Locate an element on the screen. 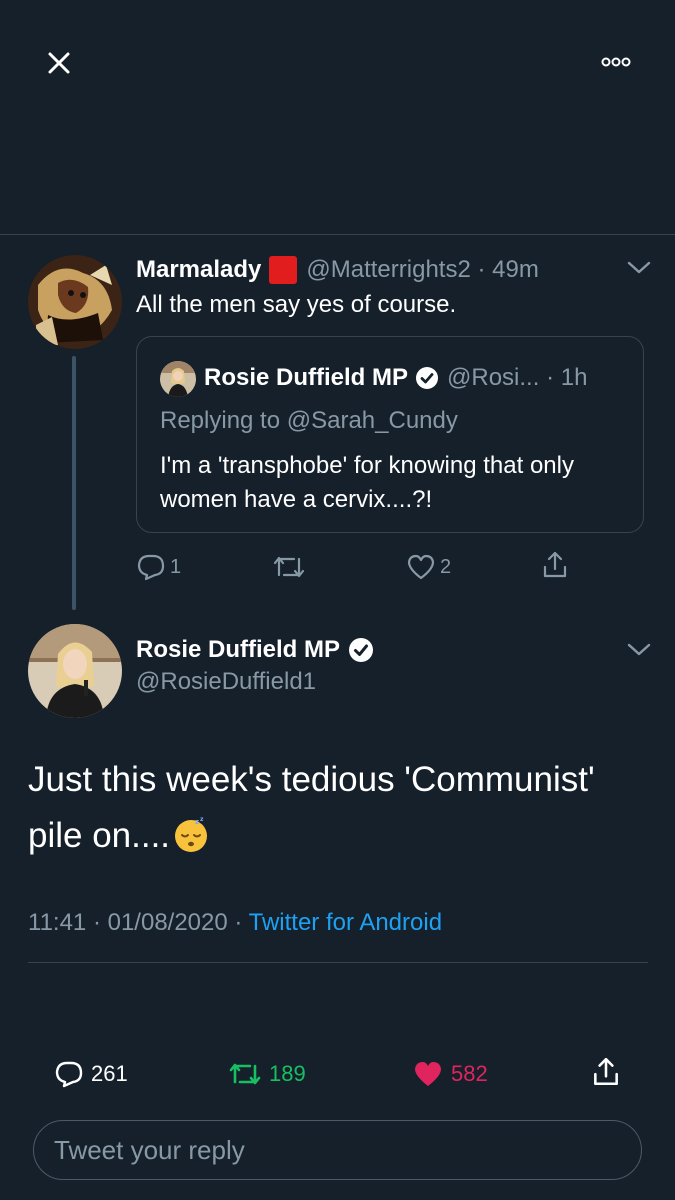 Image resolution: width=675 pixels, height=1200 pixels. client-link: Twitter for Android is located at coordinates (345, 922).